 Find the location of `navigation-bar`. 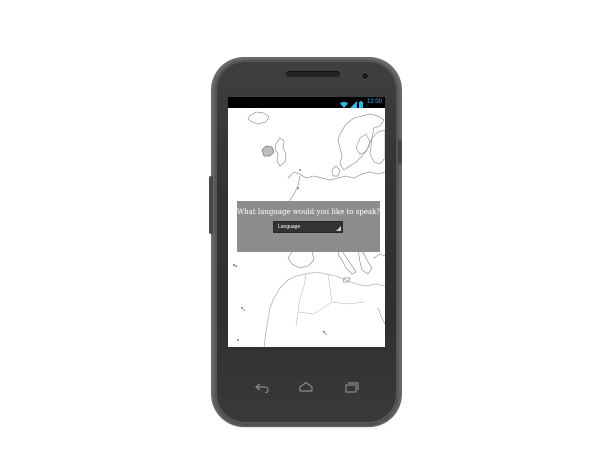

navigation-bar is located at coordinates (306, 384).